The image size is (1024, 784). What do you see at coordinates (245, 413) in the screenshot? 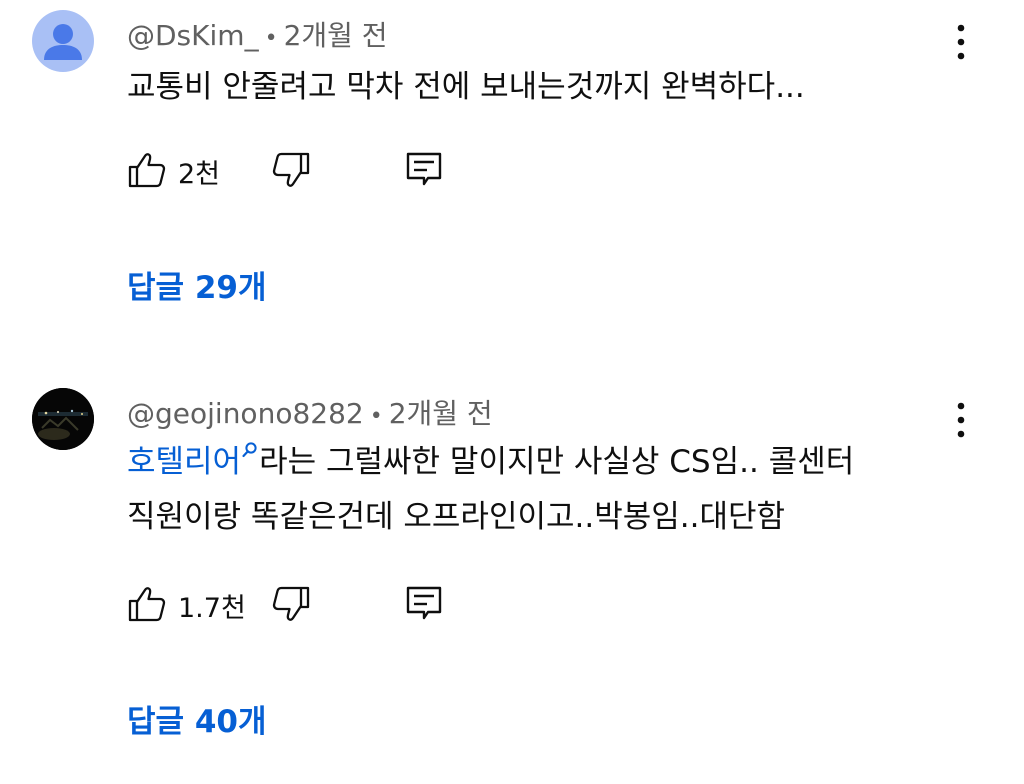
I see `author-name: @geojinono8282` at bounding box center [245, 413].